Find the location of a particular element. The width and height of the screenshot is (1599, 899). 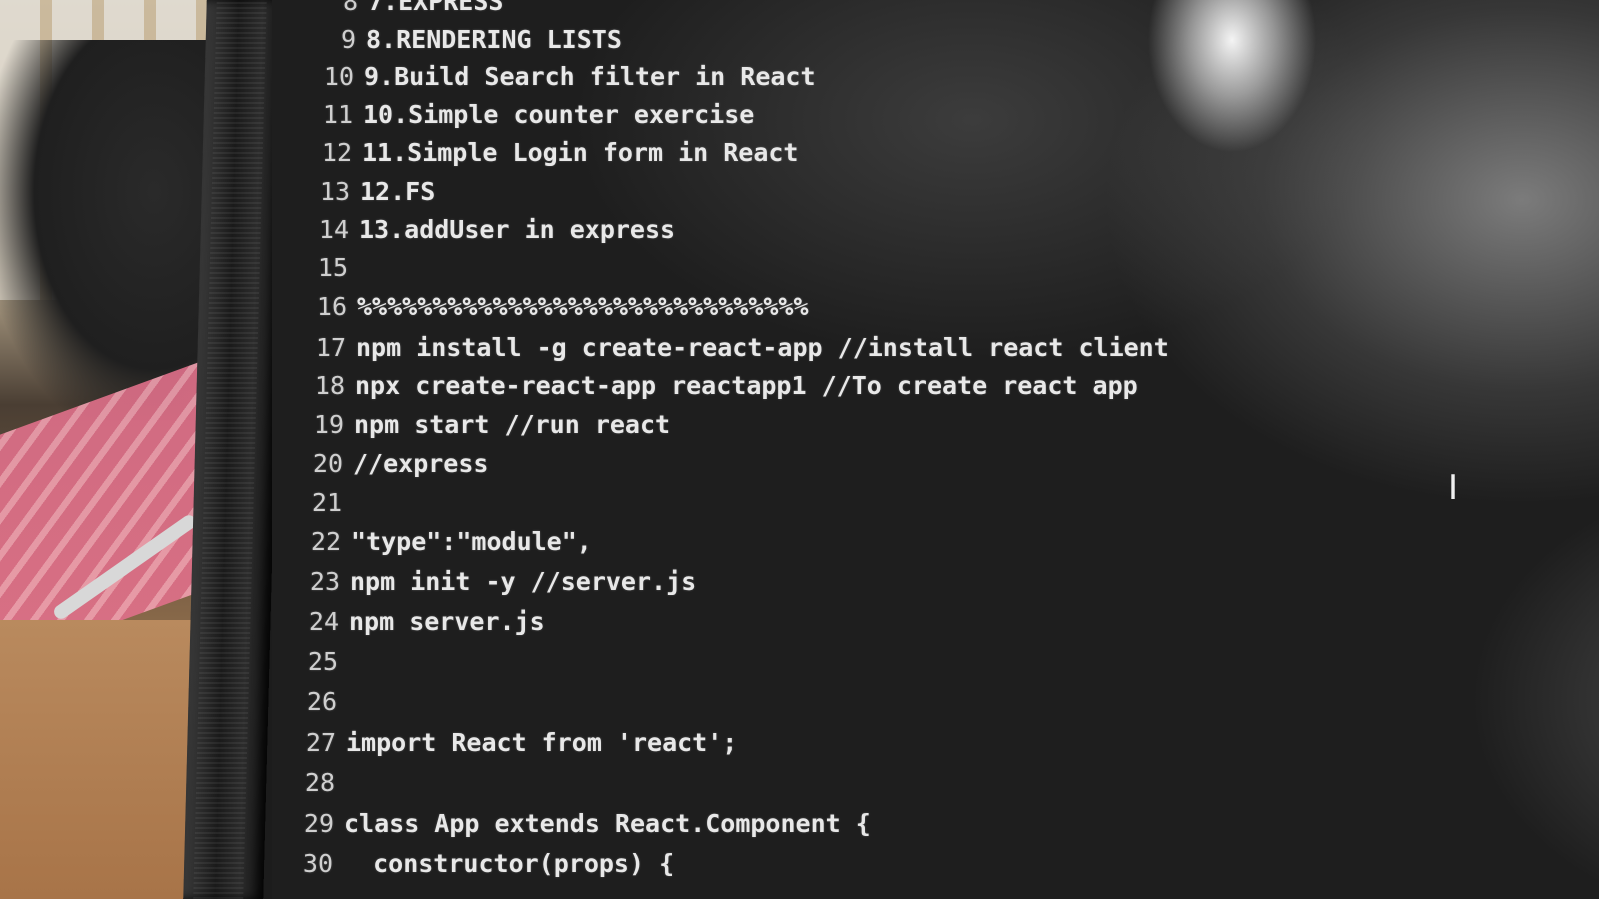

code-line: 28 is located at coordinates (318, 783).